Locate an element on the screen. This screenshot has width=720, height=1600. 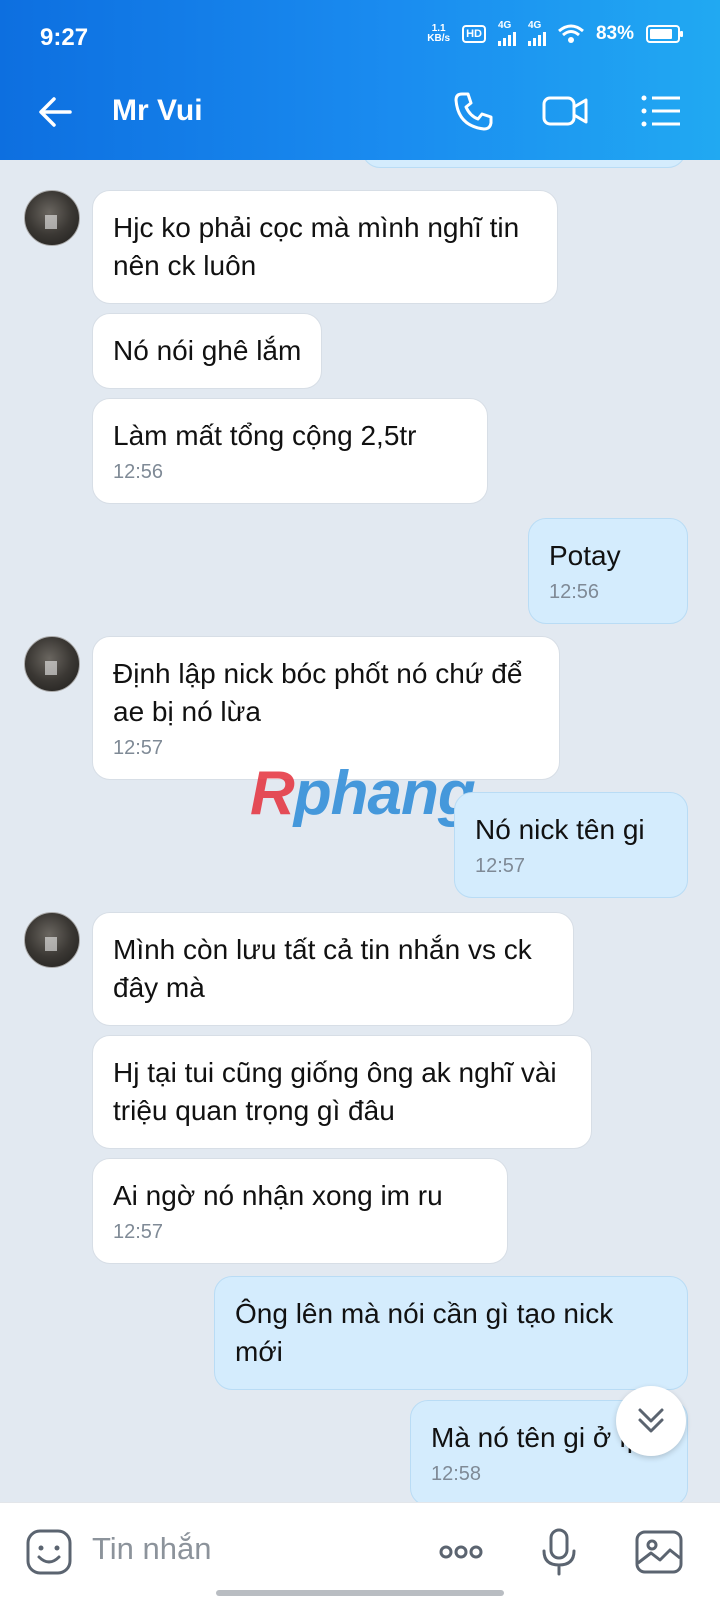
message-input: Tin nhắn is located at coordinates (152, 1549).